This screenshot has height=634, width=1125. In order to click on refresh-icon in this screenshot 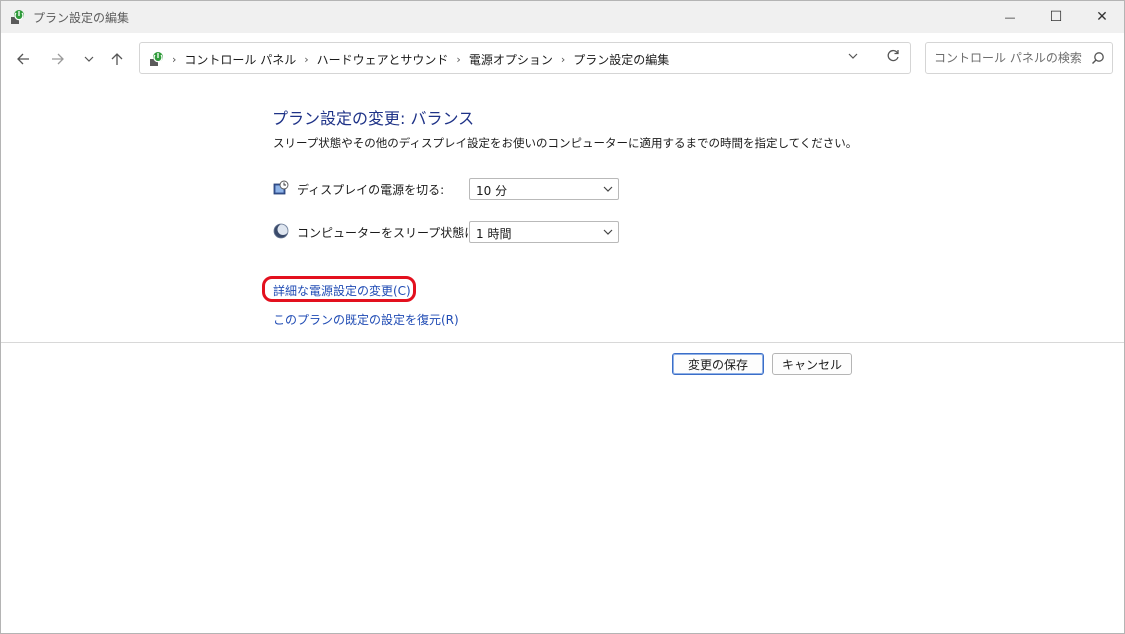, I will do `click(893, 55)`.